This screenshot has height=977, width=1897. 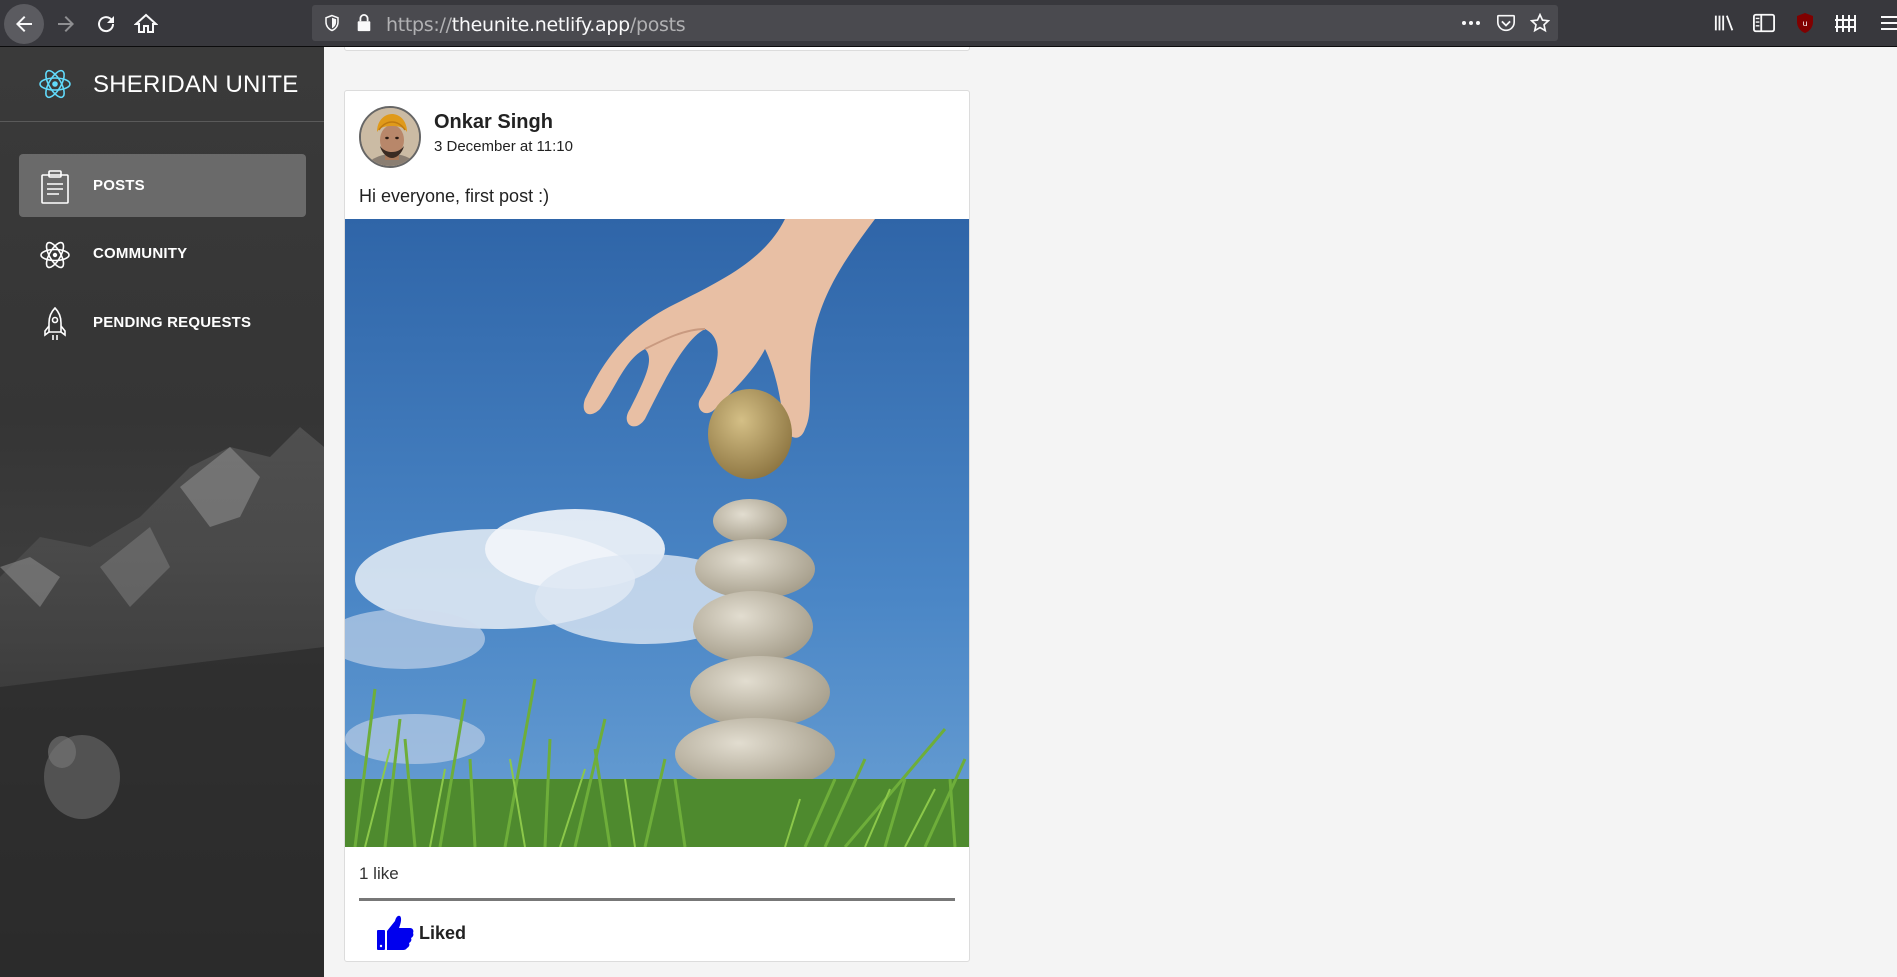 What do you see at coordinates (172, 322) in the screenshot?
I see `sidebar-item-label: PENDING REQUESTS` at bounding box center [172, 322].